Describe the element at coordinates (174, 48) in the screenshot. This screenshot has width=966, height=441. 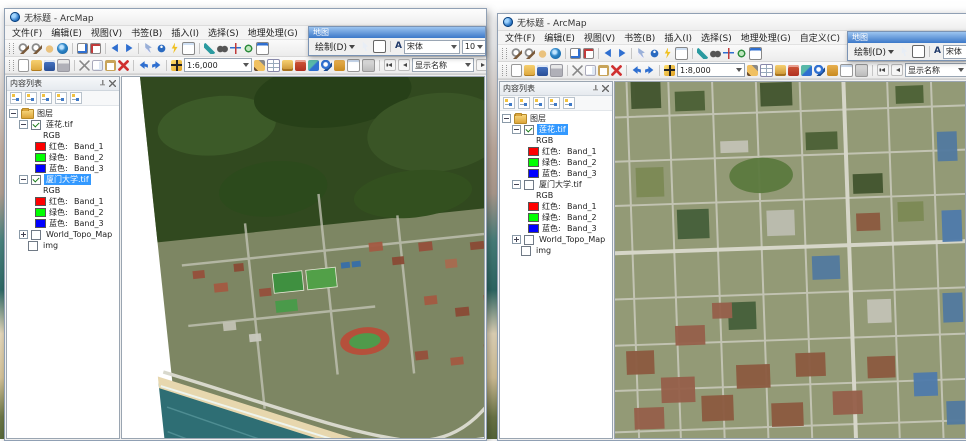
I see `hyperlink-icon` at that location.